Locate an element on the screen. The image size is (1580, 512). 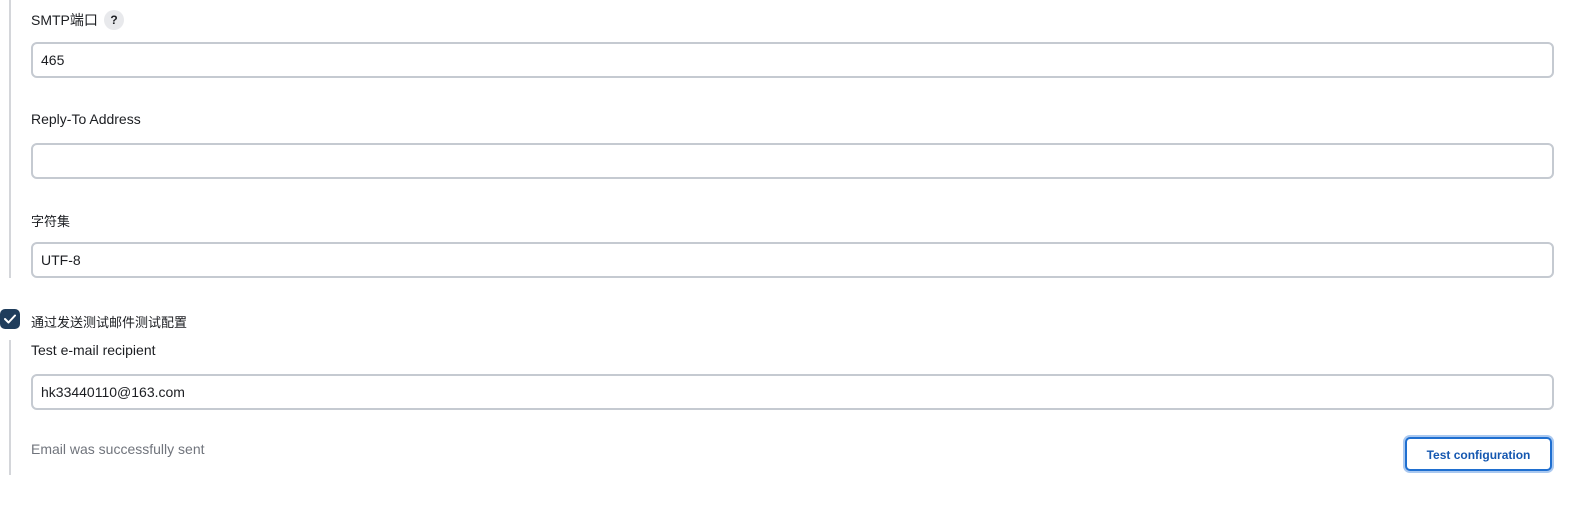
test-recipient-label: Test e-mail recipient is located at coordinates (93, 350).